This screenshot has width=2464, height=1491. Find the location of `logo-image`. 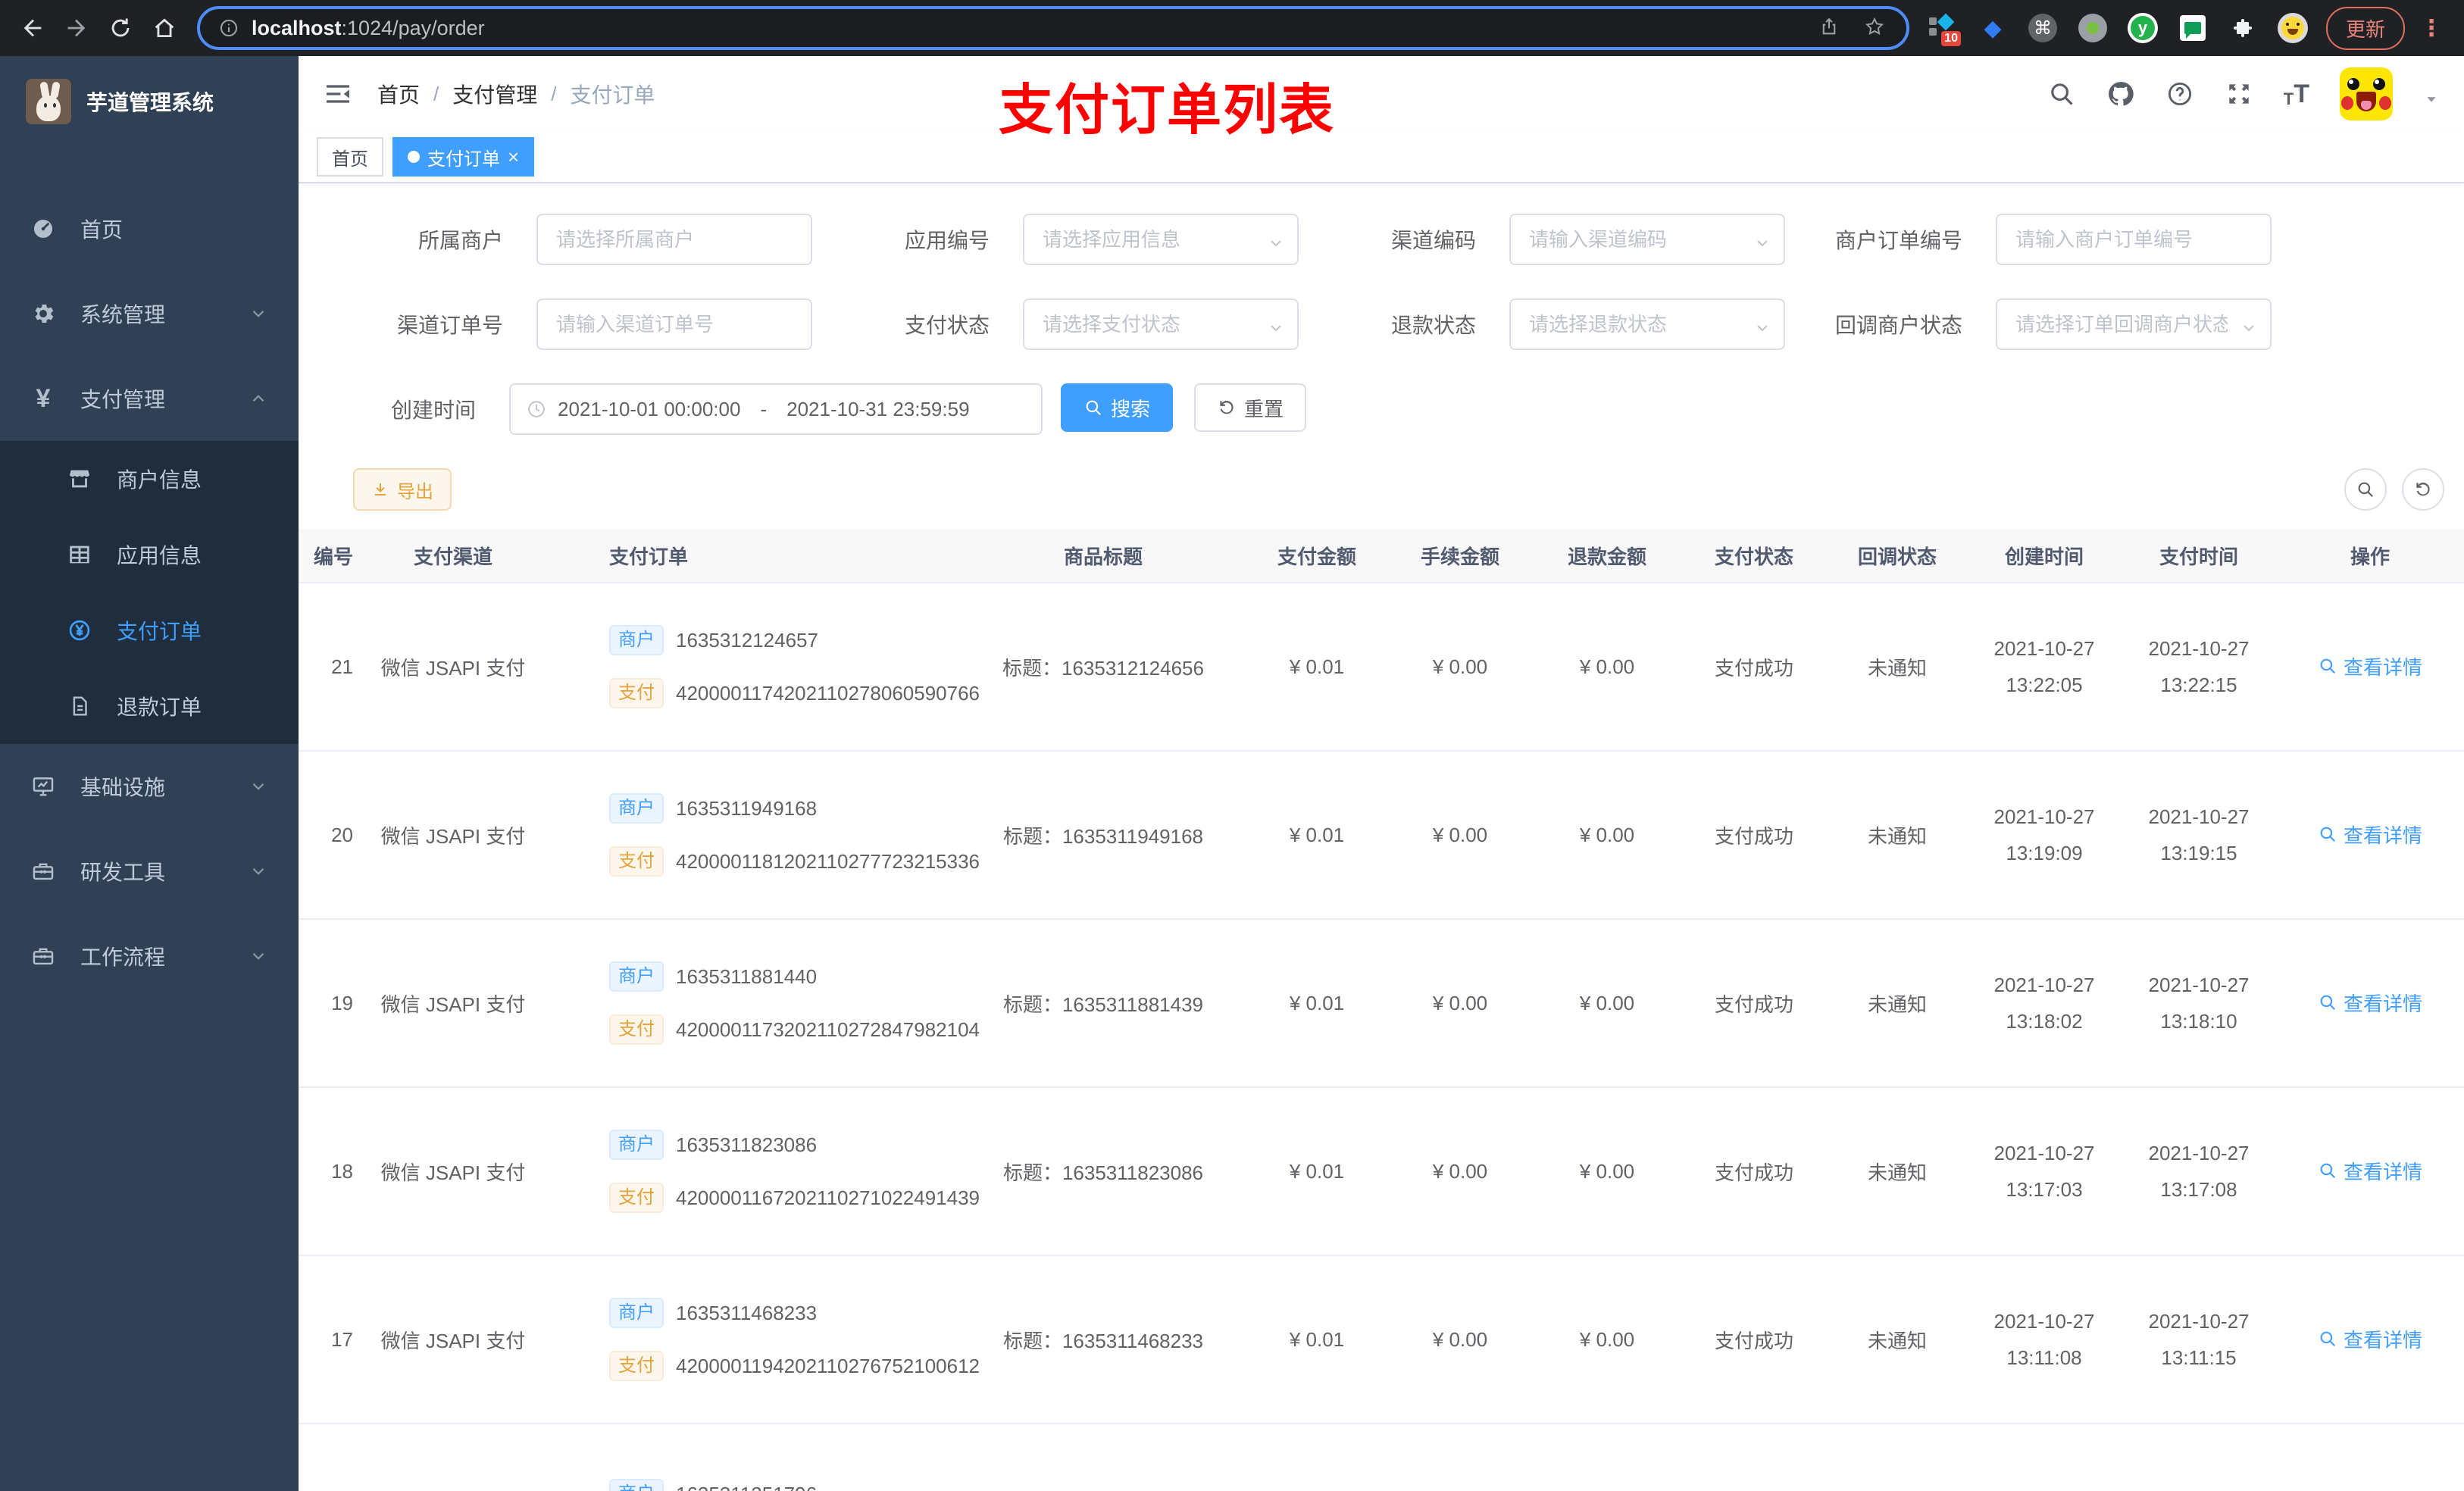

logo-image is located at coordinates (48, 101).